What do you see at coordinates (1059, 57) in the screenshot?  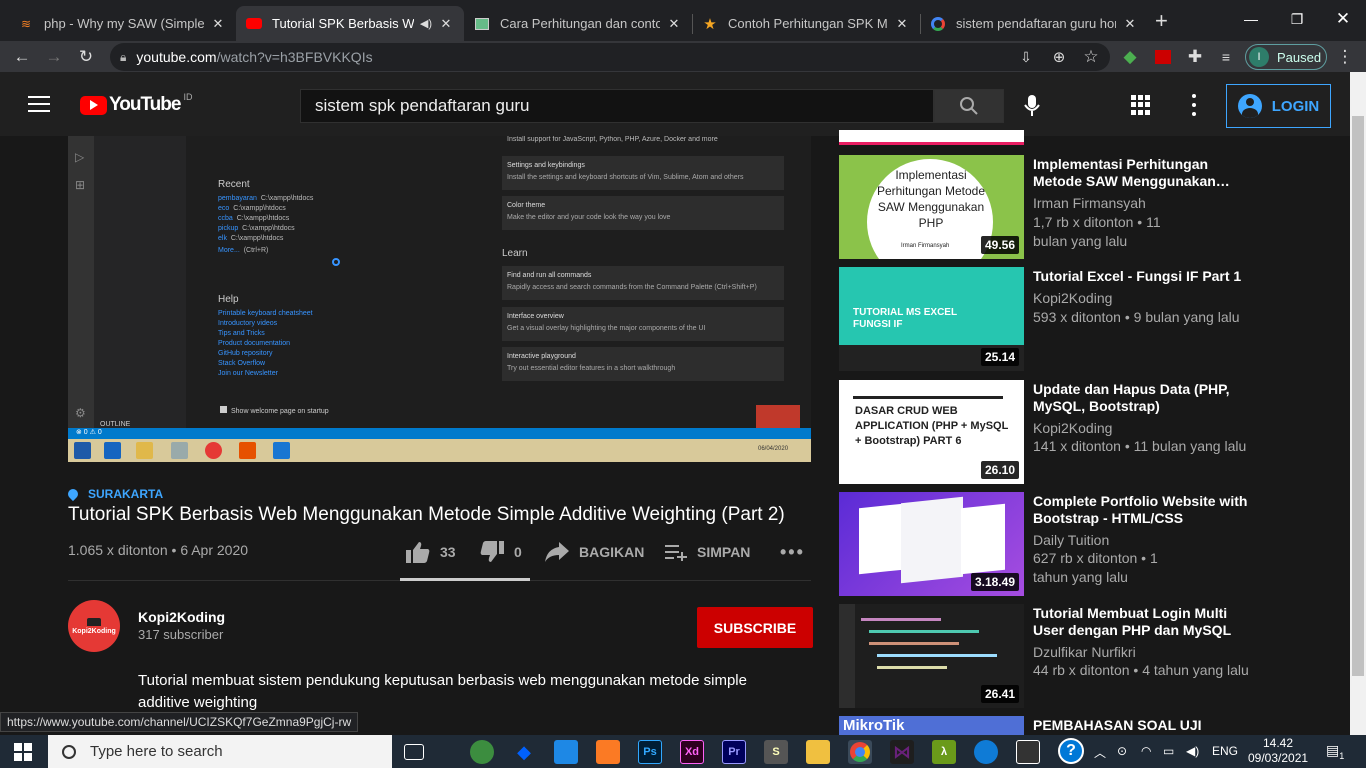 I see `zoom-icon: ⊕` at bounding box center [1059, 57].